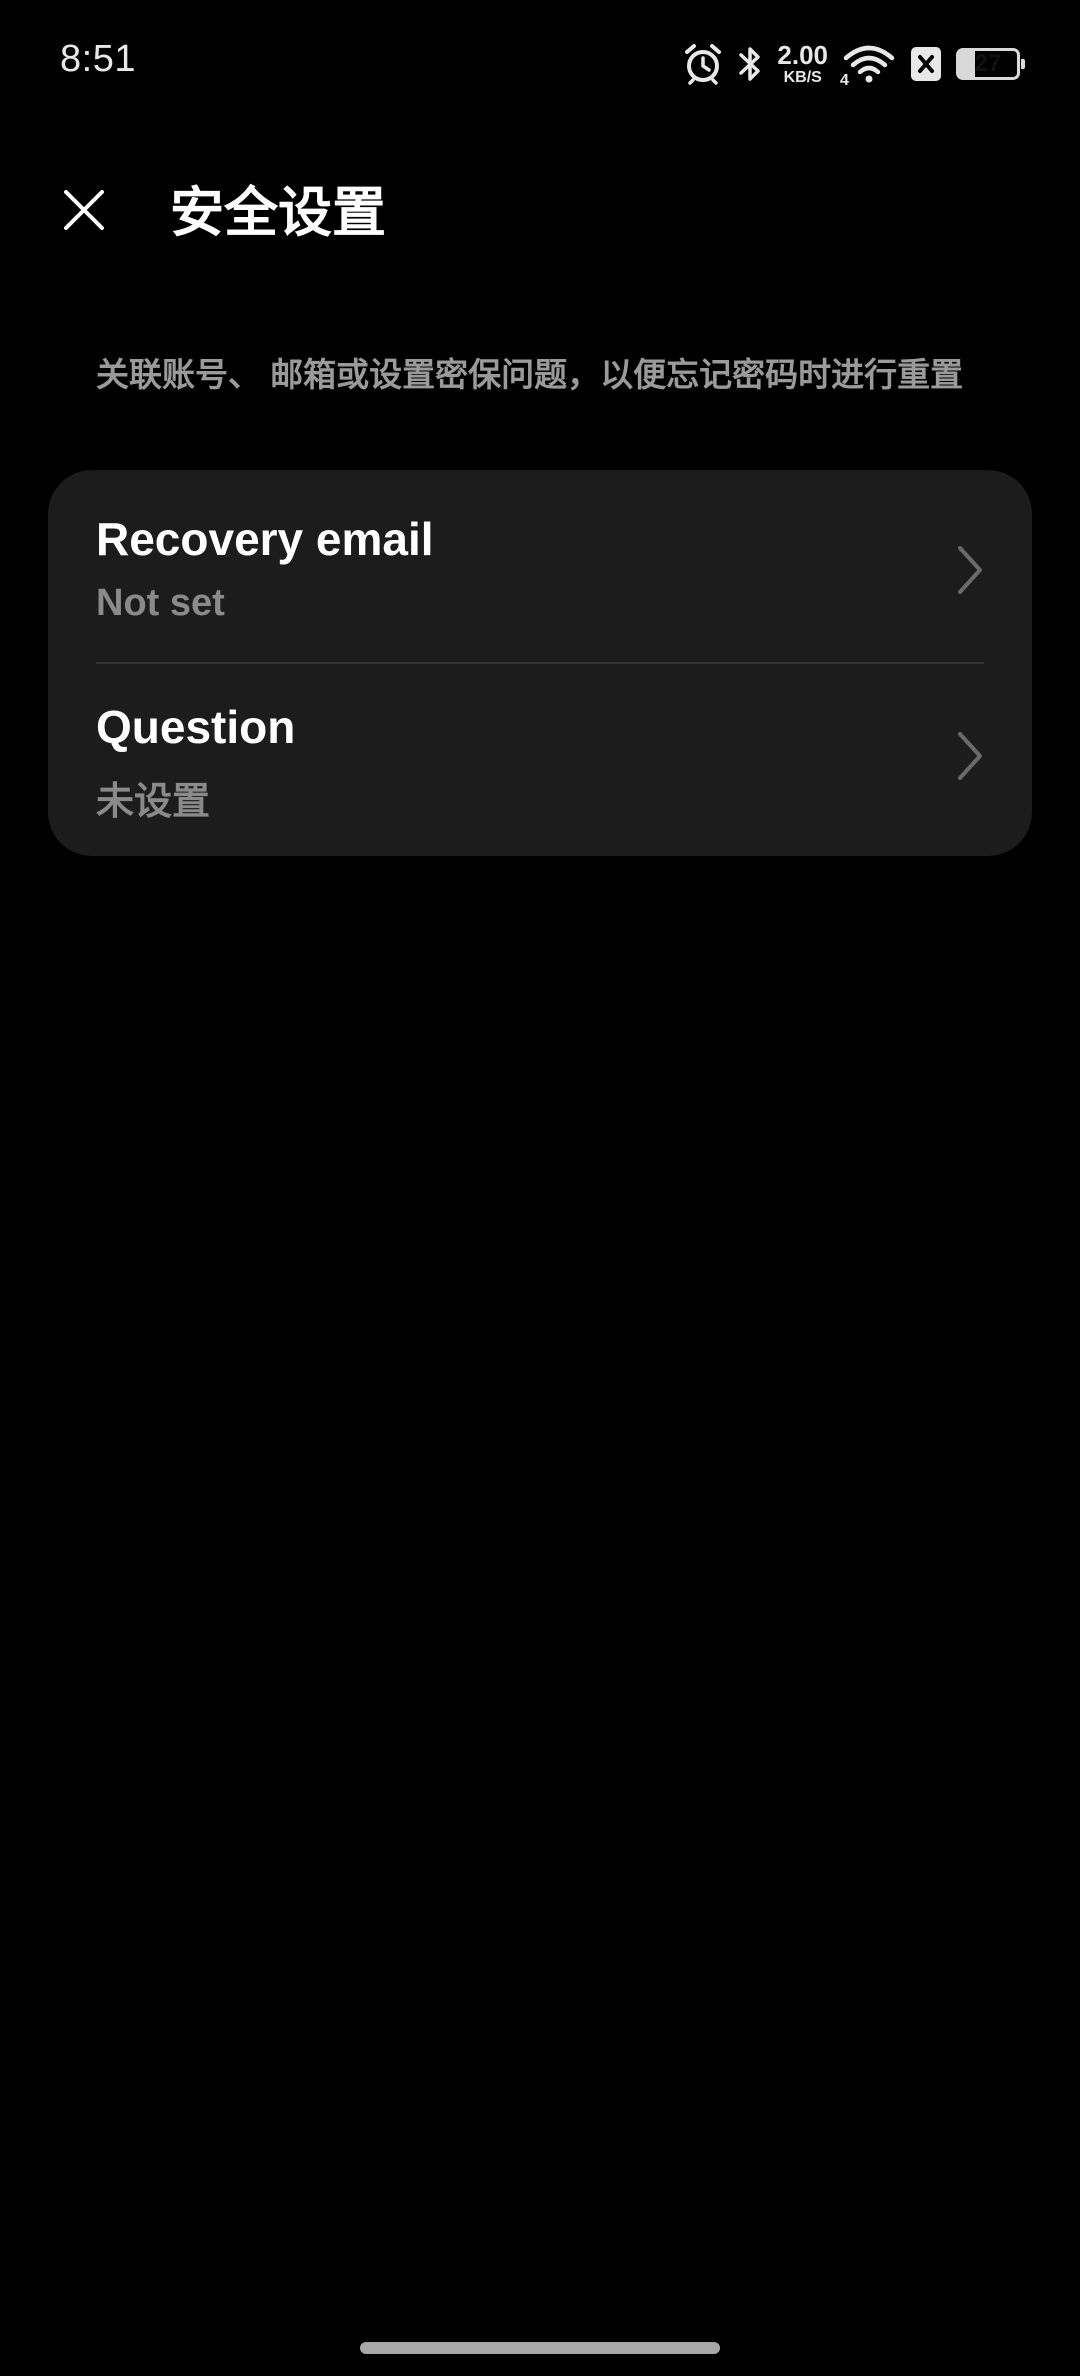  I want to click on section-description: 关联账号、 邮箱或设置密保问题，以便忘记密码时进行重置, so click(530, 374).